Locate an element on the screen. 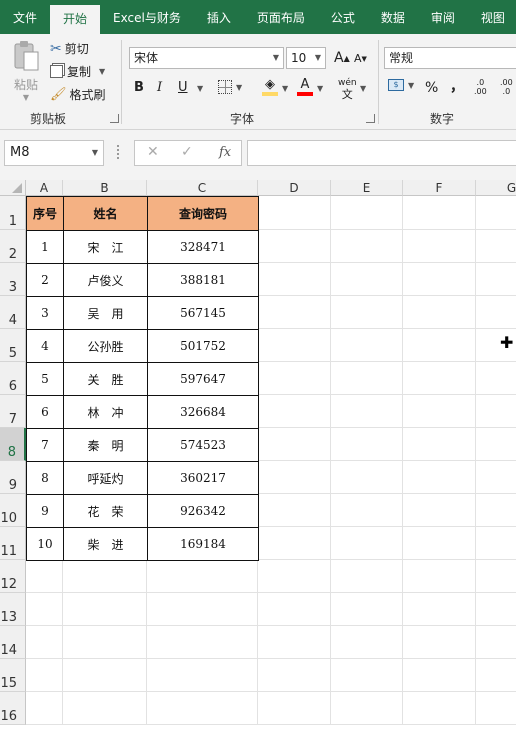 This screenshot has width=516, height=732. table-cell: 花 荣 is located at coordinates (105, 511).